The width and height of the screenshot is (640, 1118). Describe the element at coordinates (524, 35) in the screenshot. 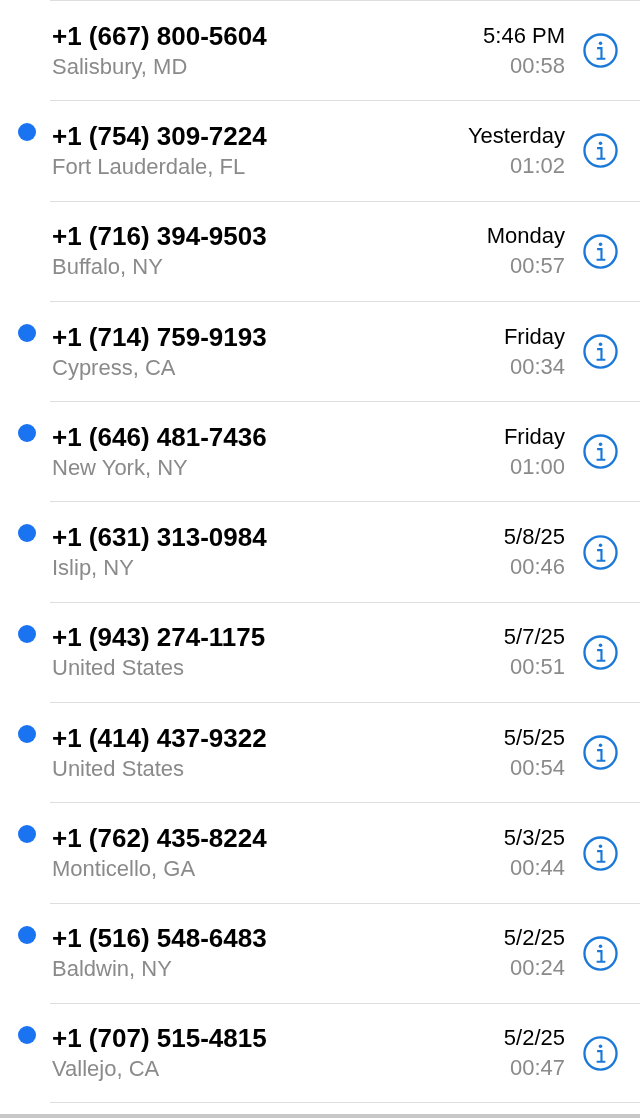

I see `call-time: 5:46 PM` at that location.